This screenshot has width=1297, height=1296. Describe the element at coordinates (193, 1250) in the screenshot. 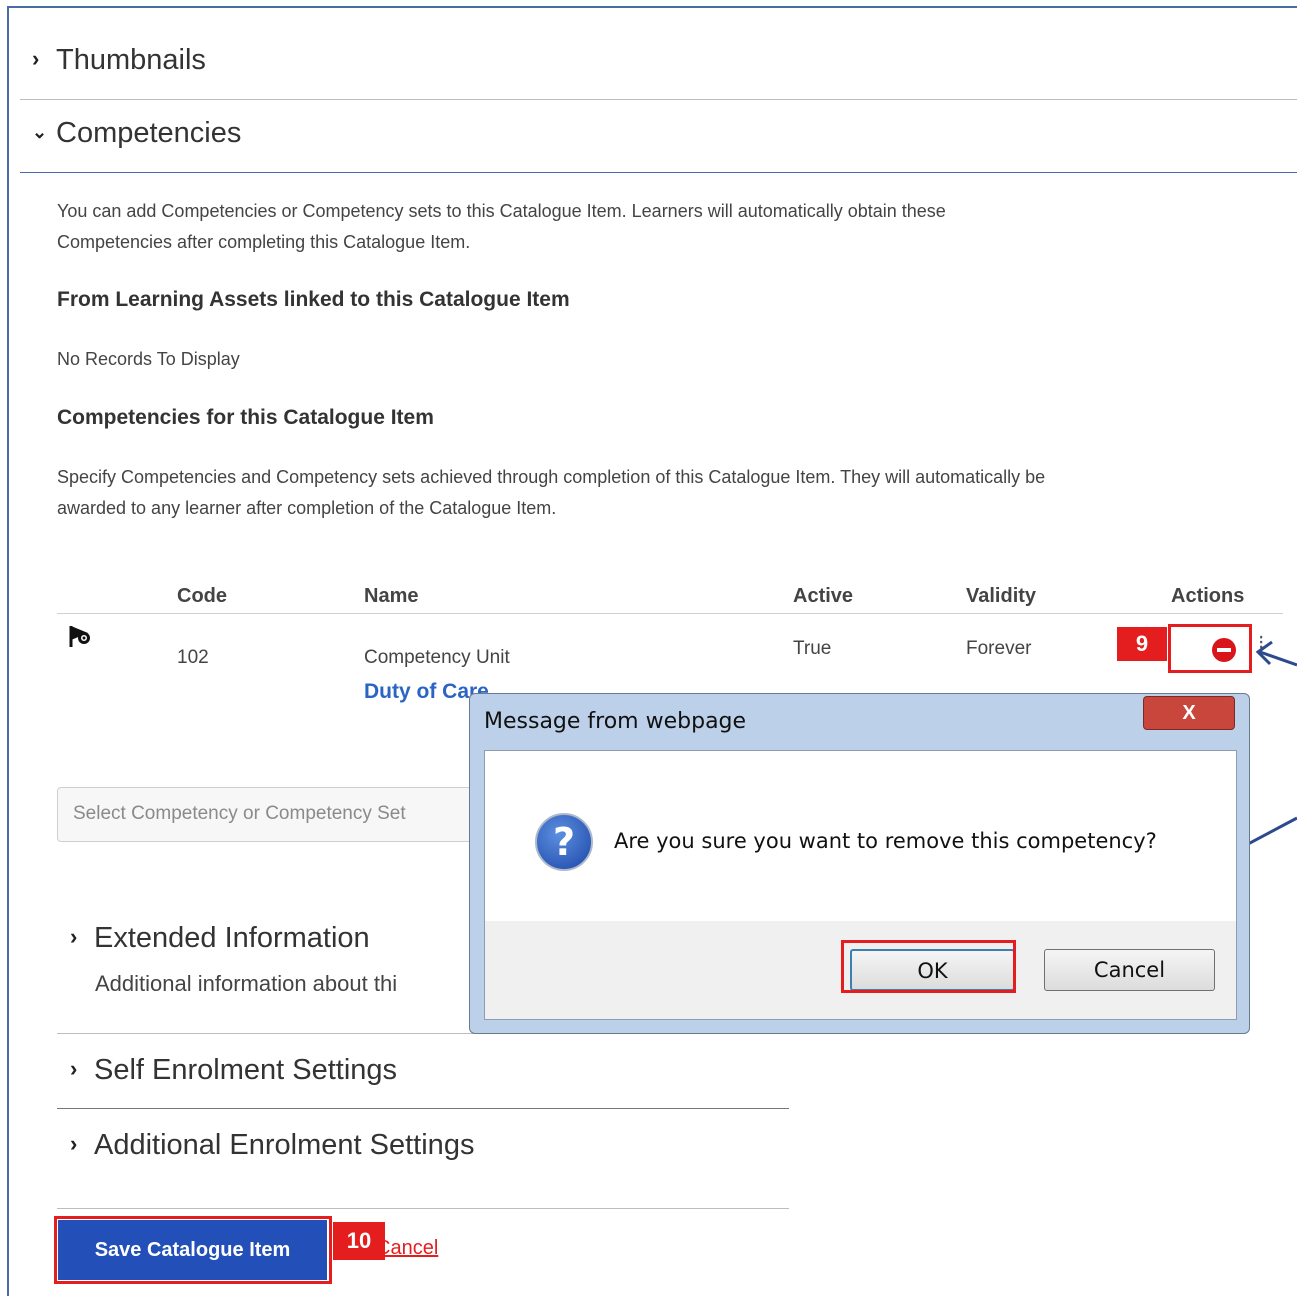

I see `save-highlight-box` at that location.